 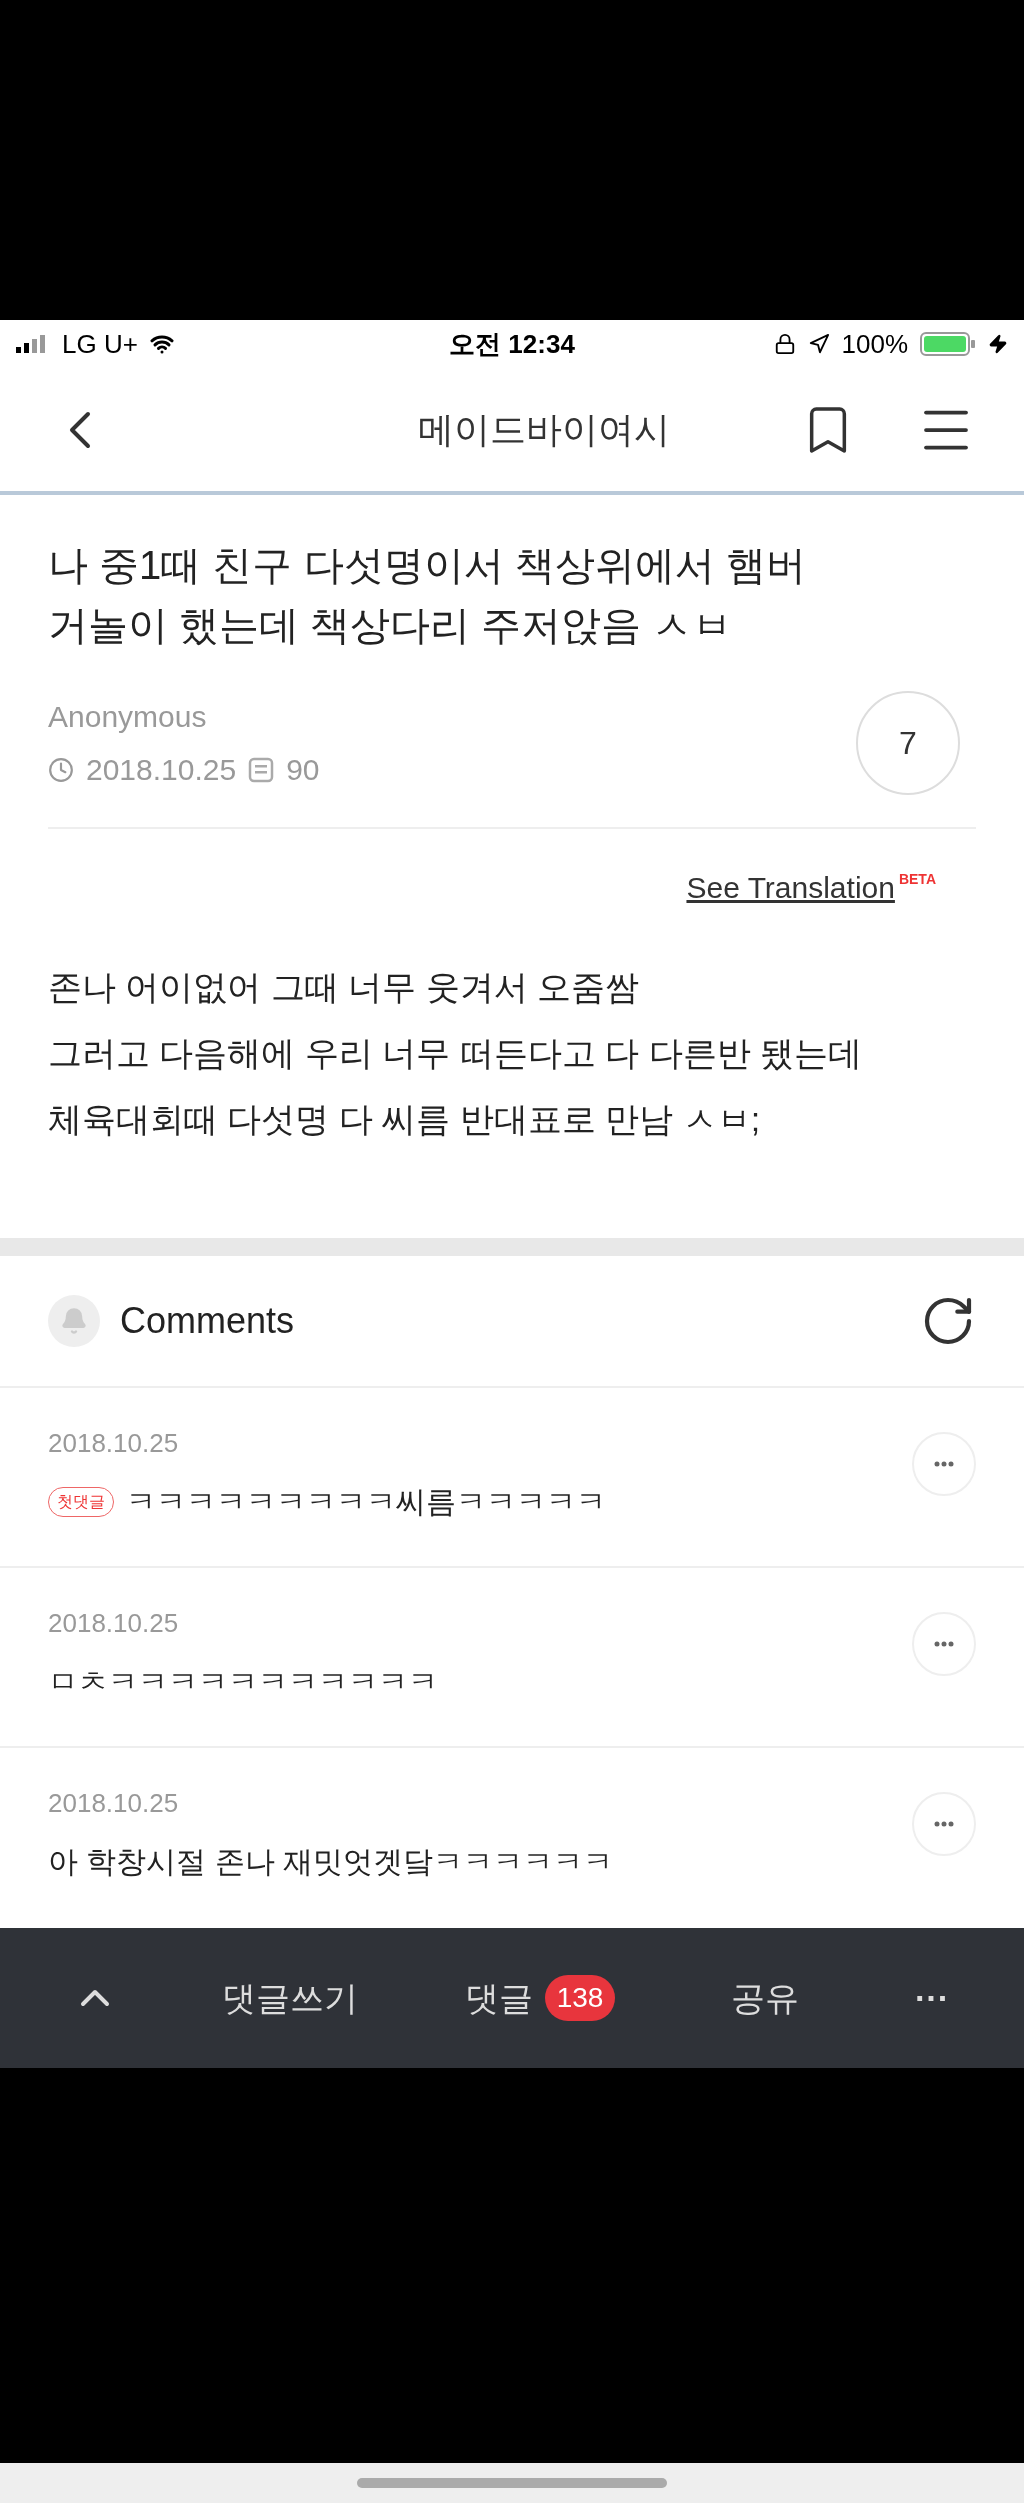 I want to click on comment-text: ㅋㅋㅋㅋㅋㅋㅋㅋㅋ씨름ㅋㅋㅋㅋㅋ, so click(x=366, y=1502).